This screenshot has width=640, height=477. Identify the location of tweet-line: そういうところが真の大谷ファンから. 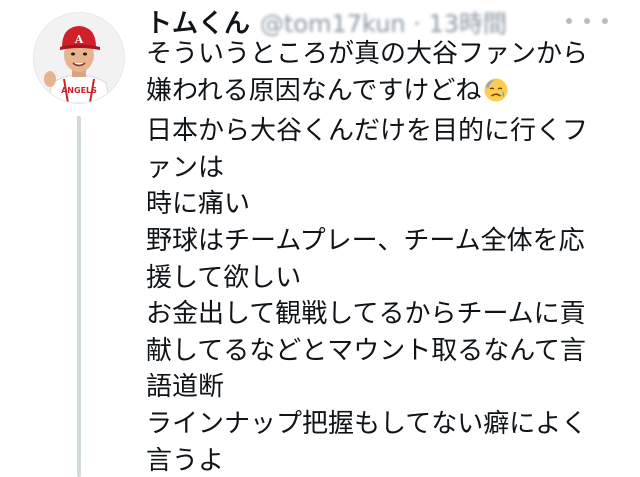
(367, 54).